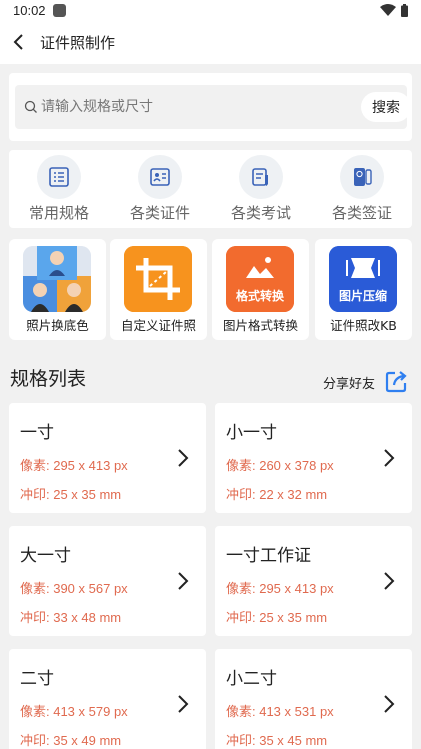 The image size is (421, 749). Describe the element at coordinates (158, 279) in the screenshot. I see `crop-icon` at that location.